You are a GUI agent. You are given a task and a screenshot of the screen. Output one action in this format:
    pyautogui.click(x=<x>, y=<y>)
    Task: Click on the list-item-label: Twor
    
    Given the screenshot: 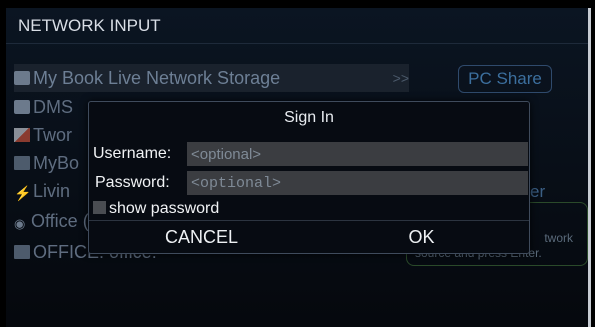 What is the action you would take?
    pyautogui.click(x=53, y=135)
    